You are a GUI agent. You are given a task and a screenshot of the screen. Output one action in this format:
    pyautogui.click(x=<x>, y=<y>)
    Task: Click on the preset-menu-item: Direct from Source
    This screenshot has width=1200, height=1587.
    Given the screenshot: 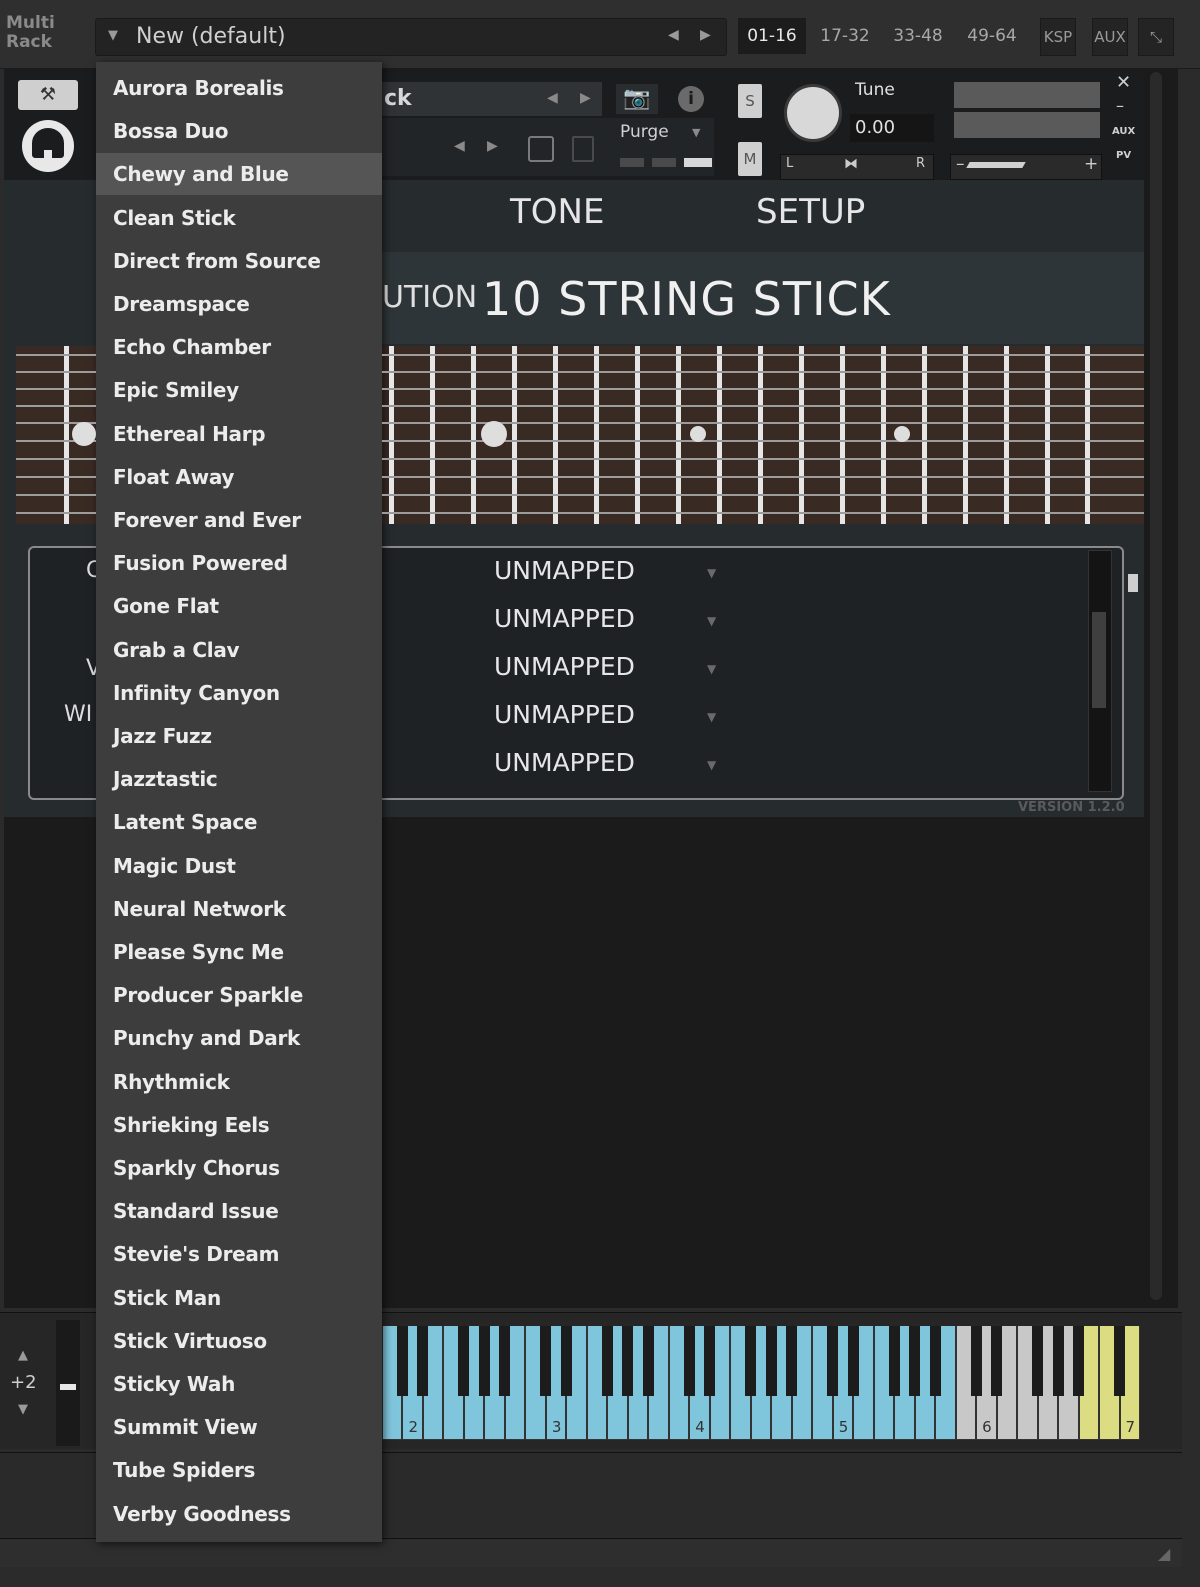 What is the action you would take?
    pyautogui.click(x=239, y=261)
    